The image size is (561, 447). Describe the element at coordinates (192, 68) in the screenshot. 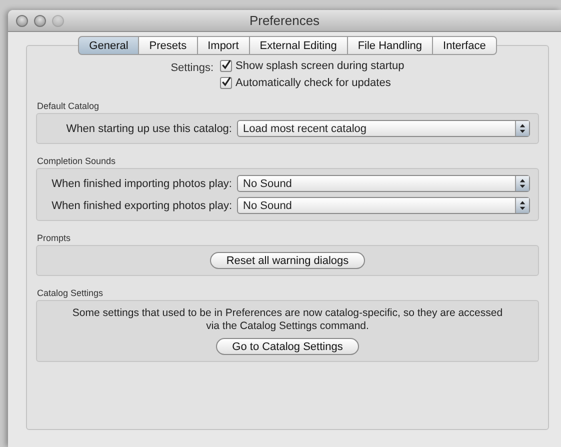

I see `settings-label: Settings:` at that location.